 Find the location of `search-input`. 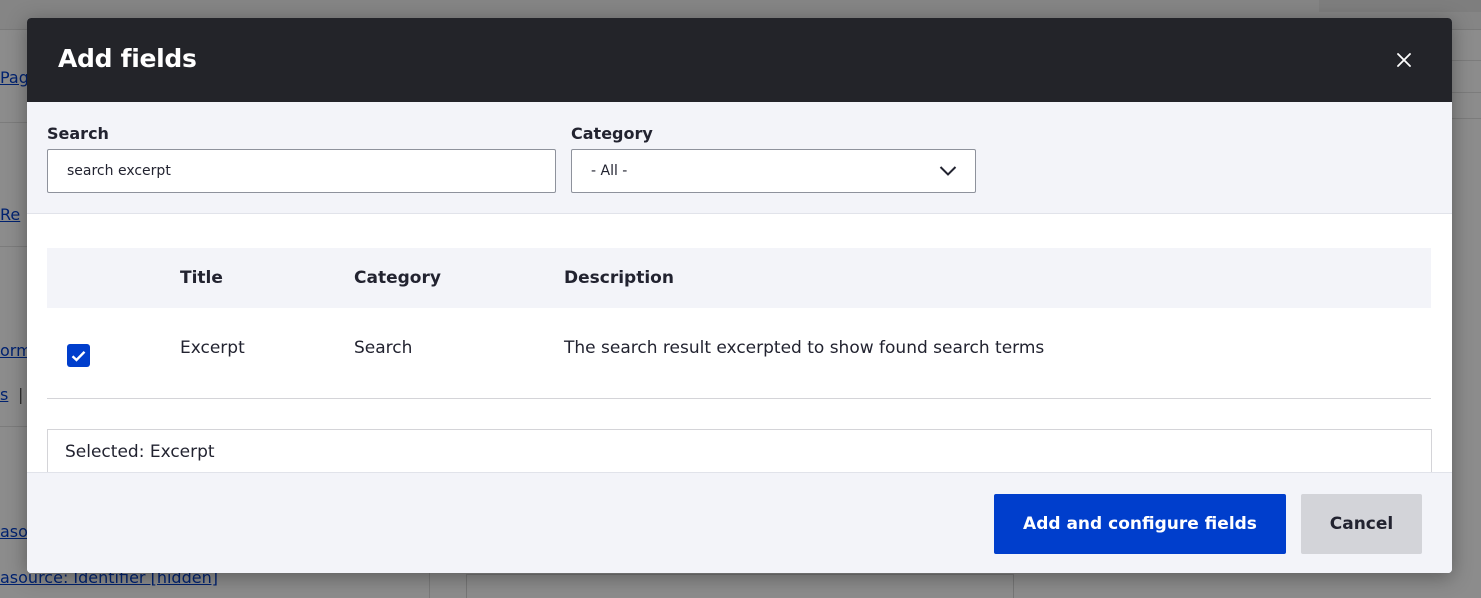

search-input is located at coordinates (301, 171).